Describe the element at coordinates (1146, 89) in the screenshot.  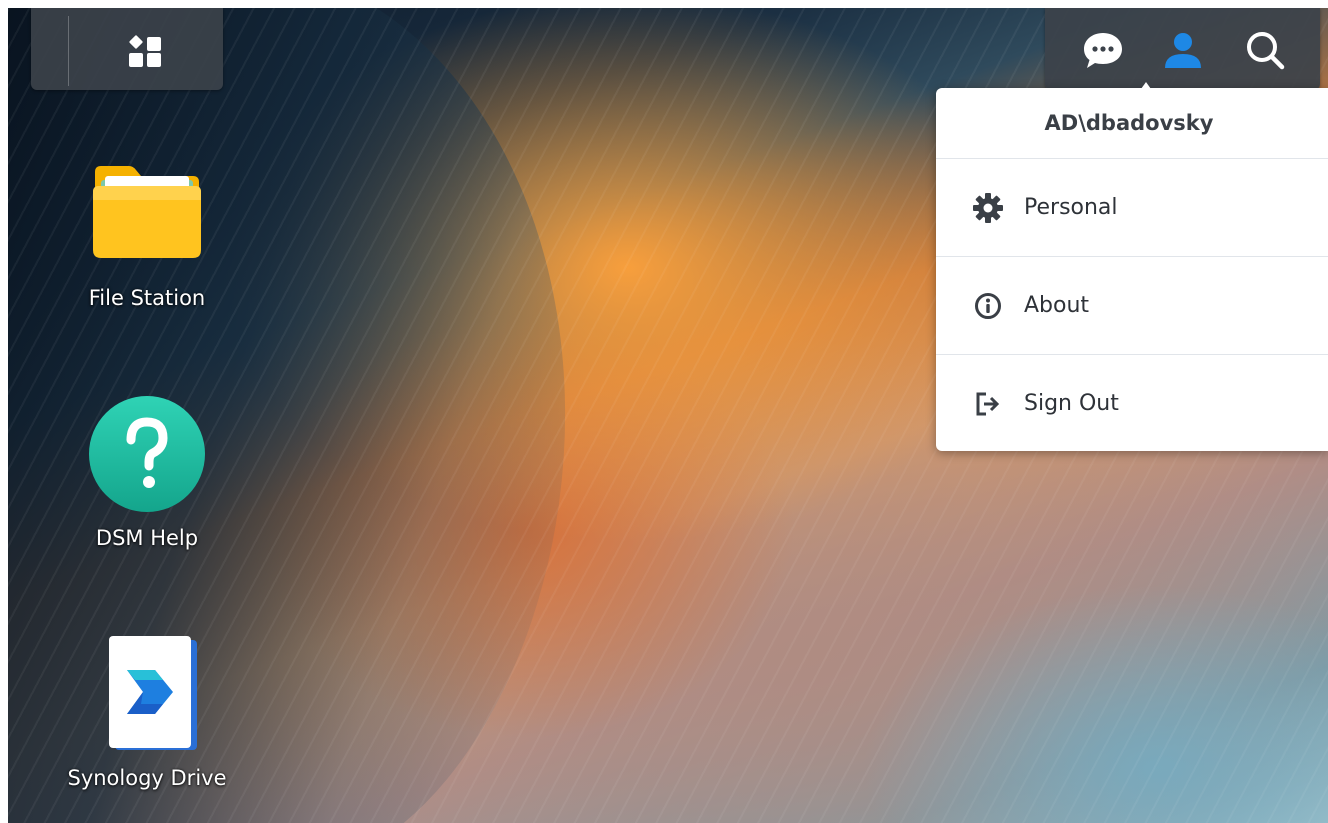
I see `menu-pointer` at that location.